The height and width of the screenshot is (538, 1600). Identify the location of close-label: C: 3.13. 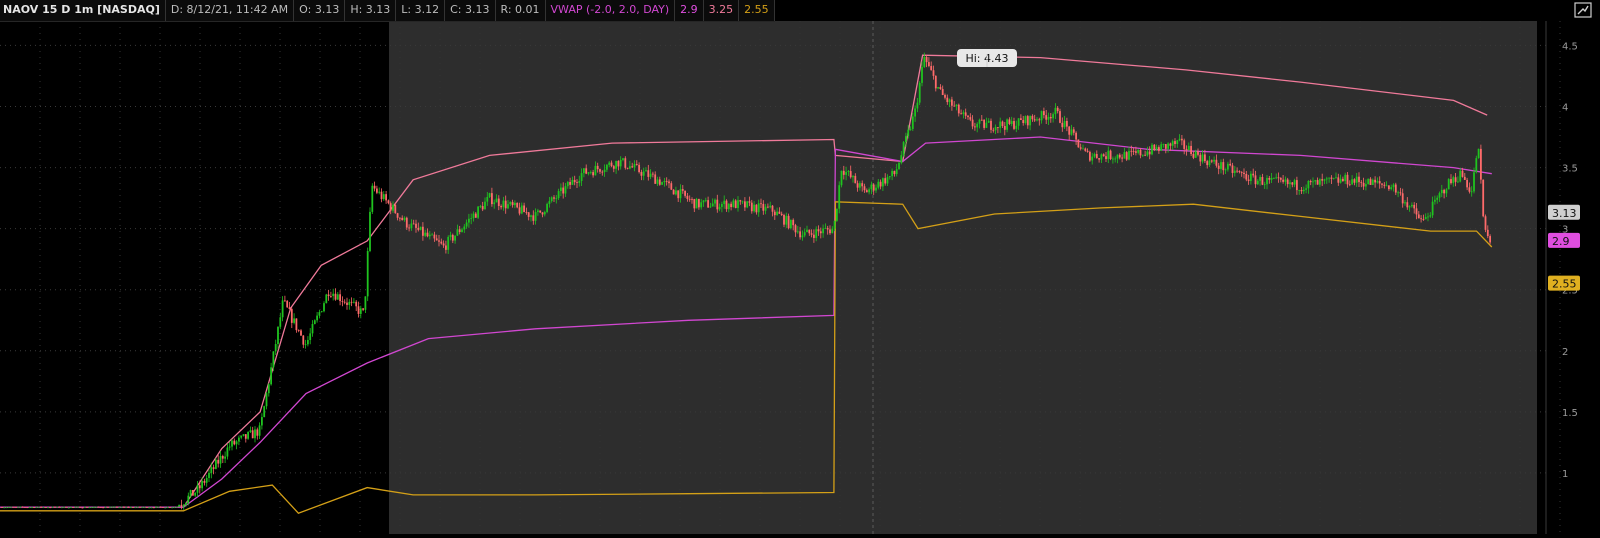
(470, 10).